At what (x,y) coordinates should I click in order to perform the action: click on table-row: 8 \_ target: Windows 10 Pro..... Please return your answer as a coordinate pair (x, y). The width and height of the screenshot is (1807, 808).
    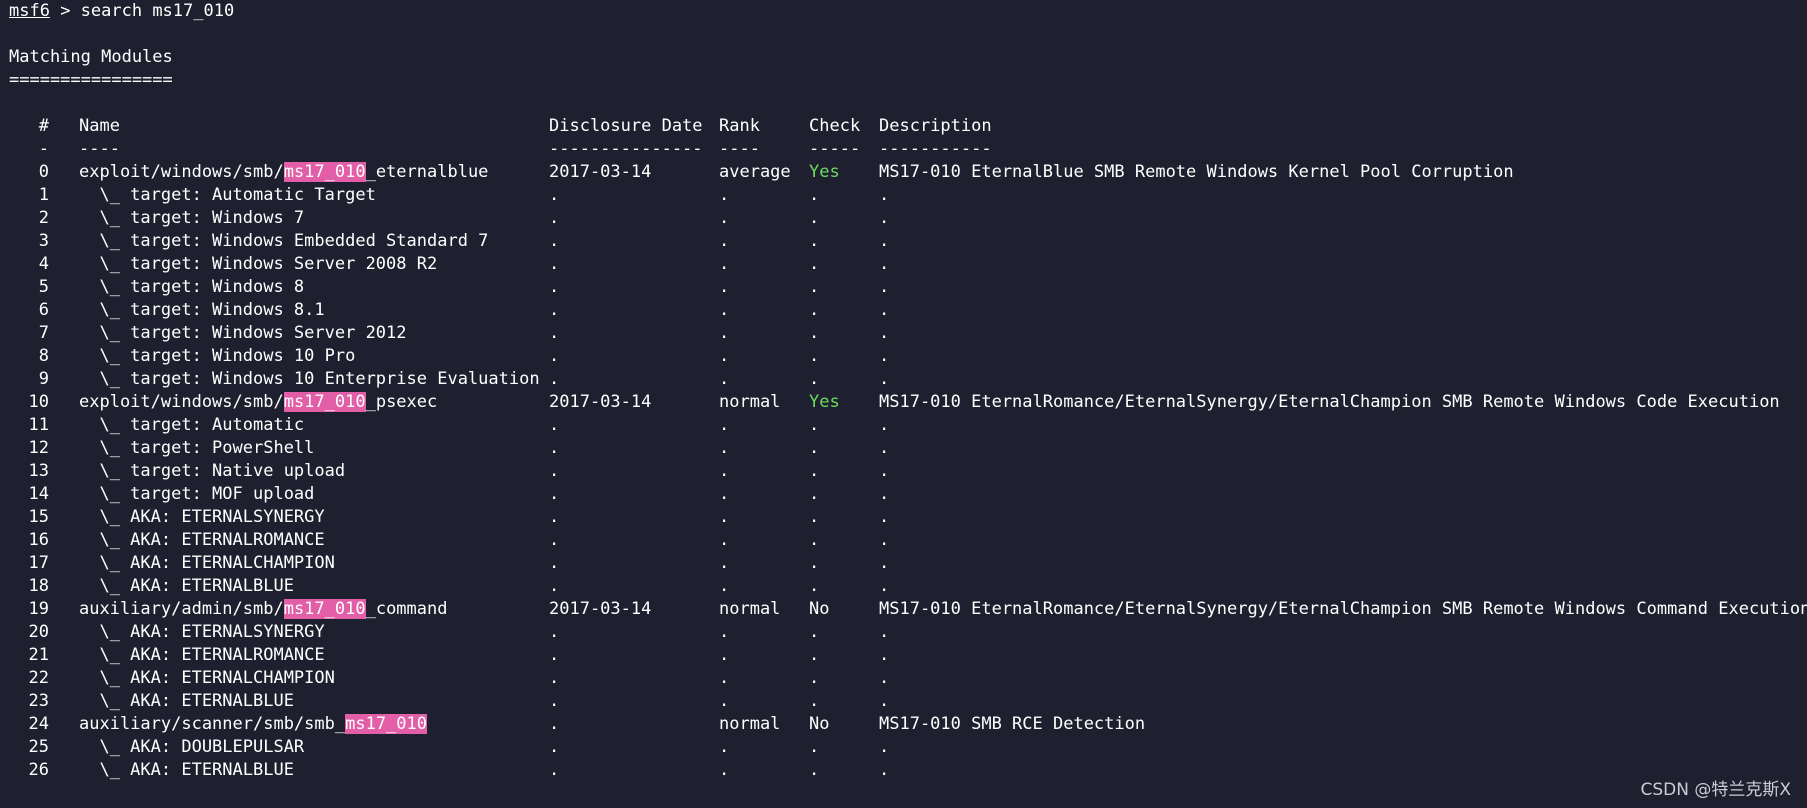
    Looking at the image, I should click on (449, 356).